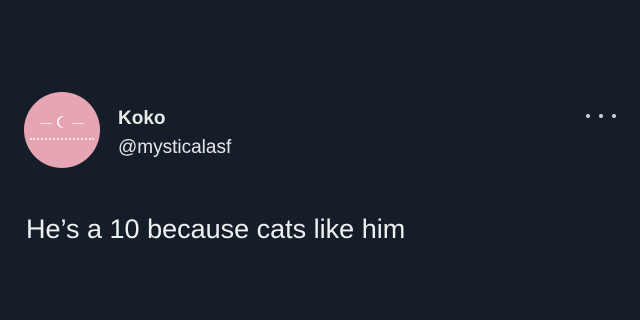 This screenshot has height=320, width=640. What do you see at coordinates (216, 229) in the screenshot?
I see `tweet-text: He’s a 10 because cats like him` at bounding box center [216, 229].